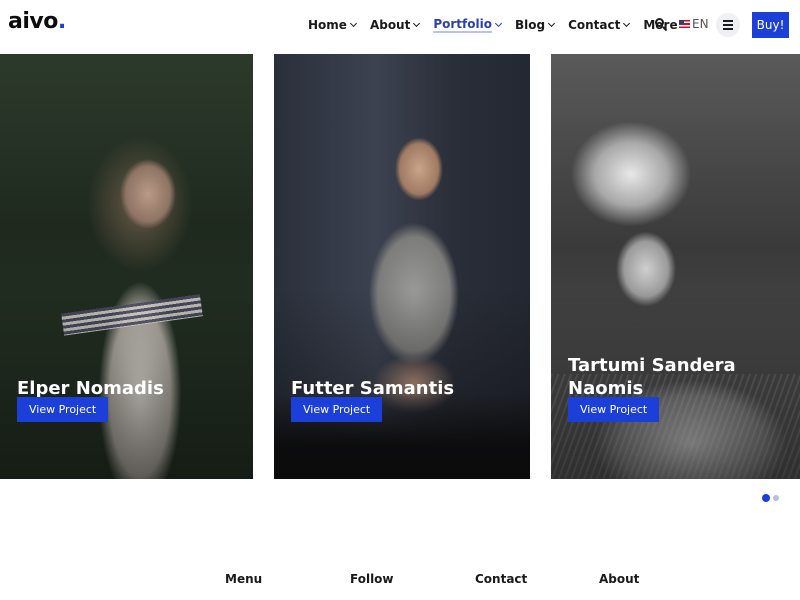 The height and width of the screenshot is (600, 800). What do you see at coordinates (327, 25) in the screenshot?
I see `nav-item-label: Home` at bounding box center [327, 25].